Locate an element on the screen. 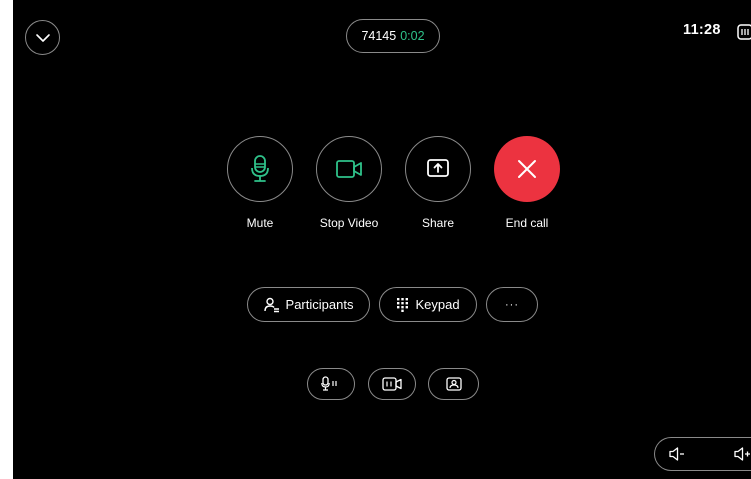  selfview-button is located at coordinates (453, 384).